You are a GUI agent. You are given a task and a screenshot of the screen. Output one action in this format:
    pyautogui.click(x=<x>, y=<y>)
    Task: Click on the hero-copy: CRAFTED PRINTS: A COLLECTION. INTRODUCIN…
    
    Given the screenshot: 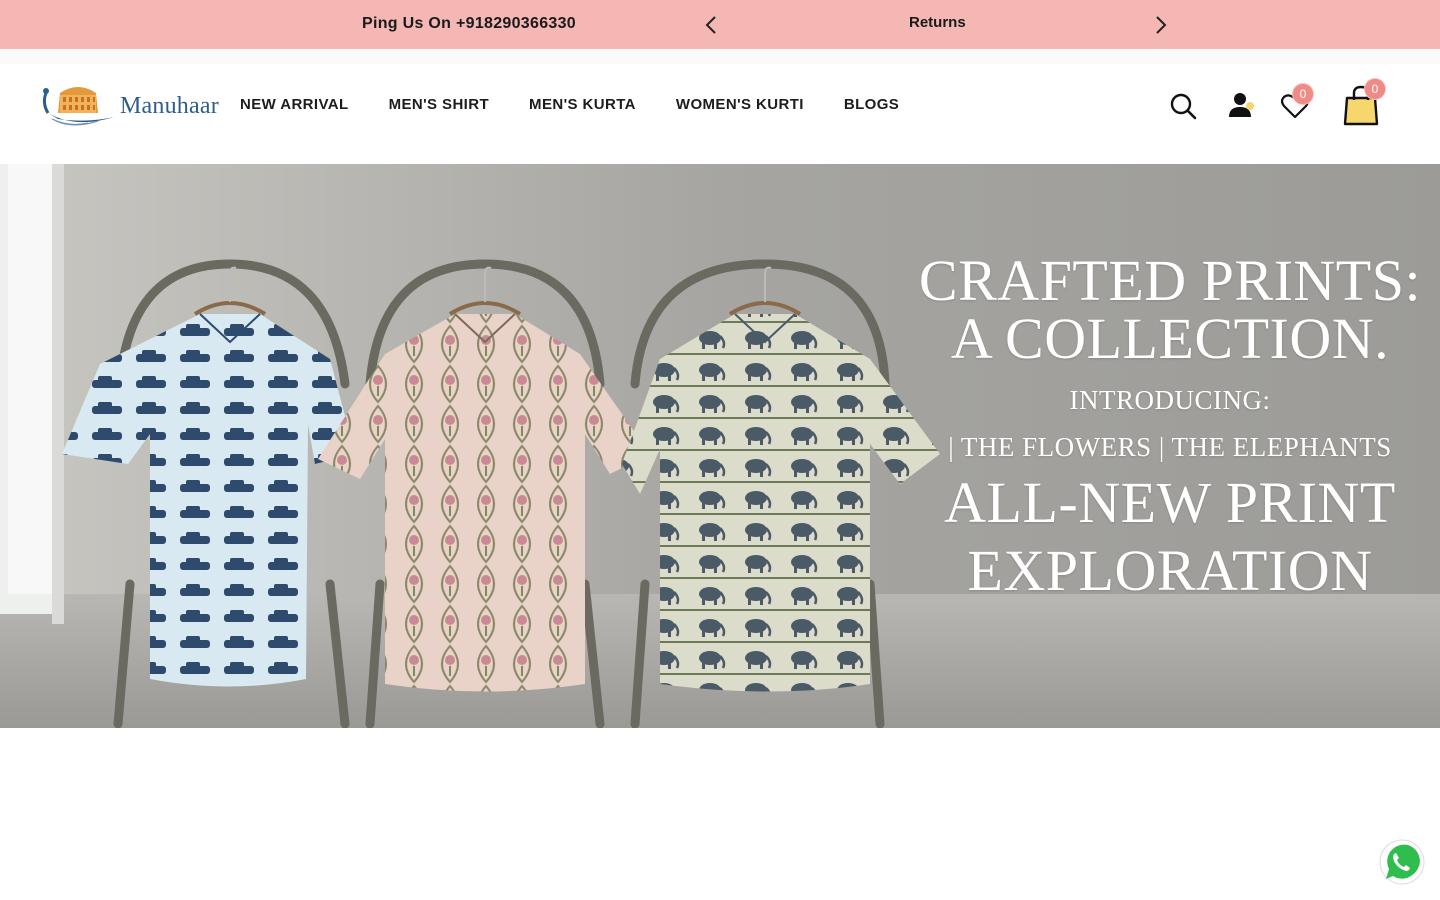 What is the action you would take?
    pyautogui.click(x=1170, y=425)
    